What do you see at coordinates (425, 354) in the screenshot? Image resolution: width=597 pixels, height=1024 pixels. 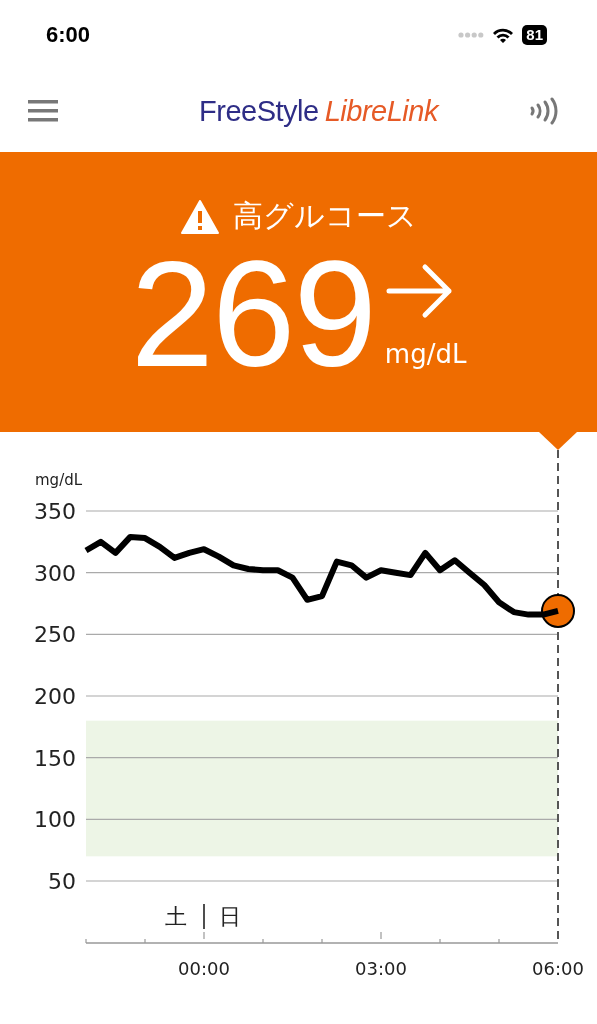 I see `unit-label: mg/dL` at bounding box center [425, 354].